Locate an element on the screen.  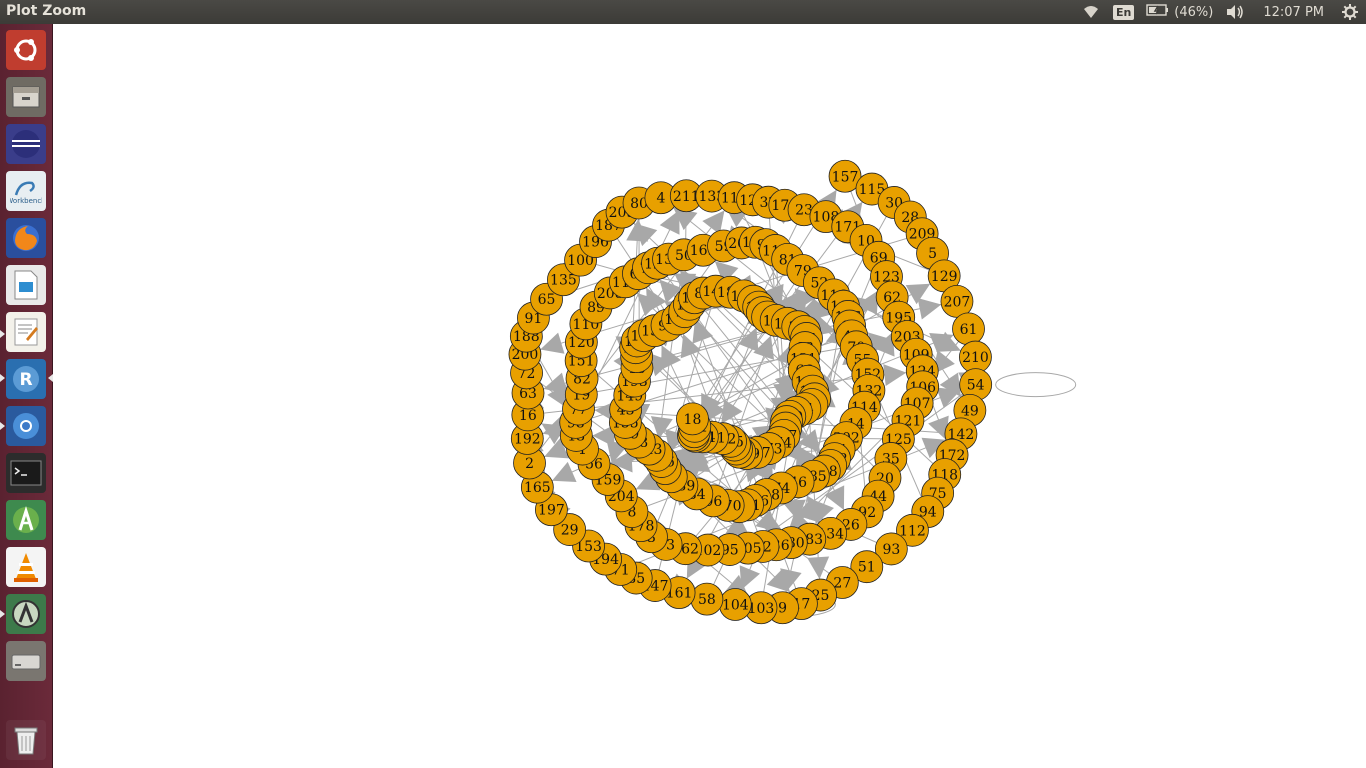
node-label: 61 is located at coordinates (969, 330).